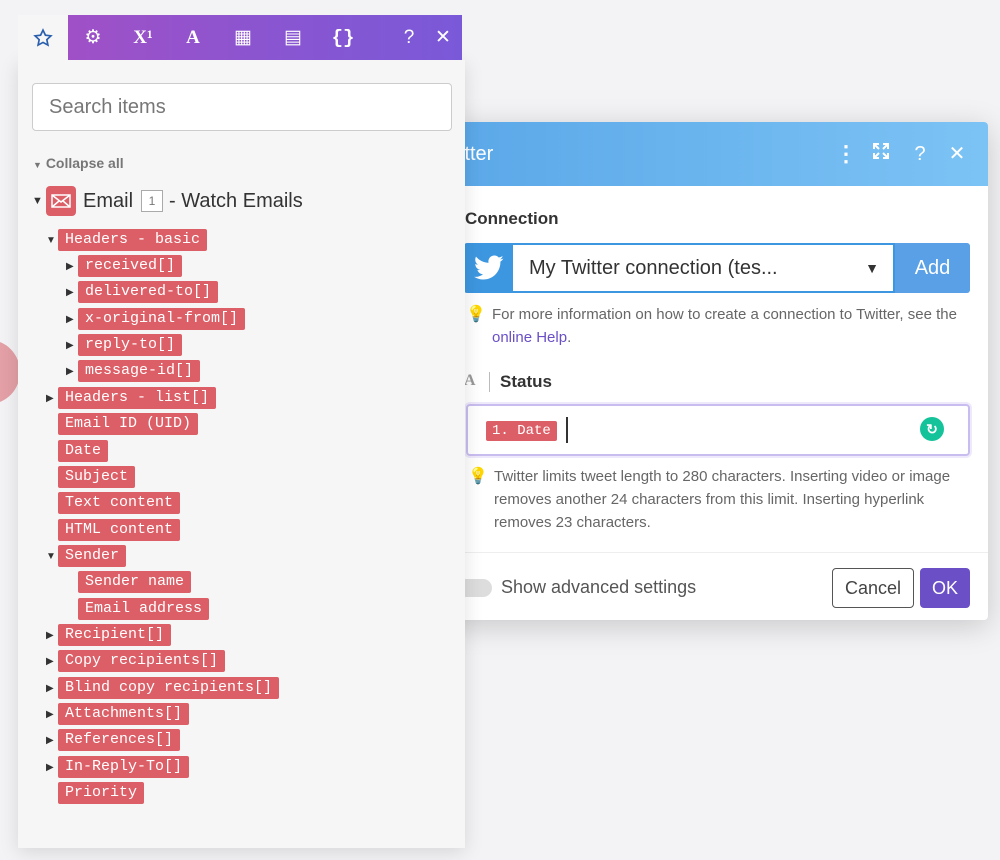 This screenshot has height=860, width=1000. Describe the element at coordinates (167, 201) in the screenshot. I see `tree-root-email: ▼ Email 1 - Watch Emails` at that location.